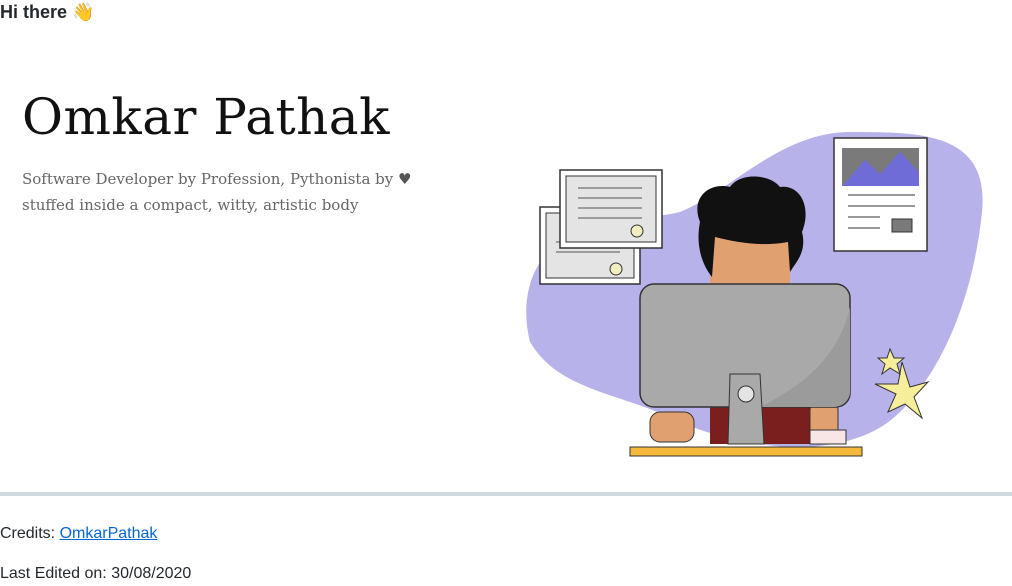  Describe the element at coordinates (611, 209) in the screenshot. I see `certificate-front-icon` at that location.